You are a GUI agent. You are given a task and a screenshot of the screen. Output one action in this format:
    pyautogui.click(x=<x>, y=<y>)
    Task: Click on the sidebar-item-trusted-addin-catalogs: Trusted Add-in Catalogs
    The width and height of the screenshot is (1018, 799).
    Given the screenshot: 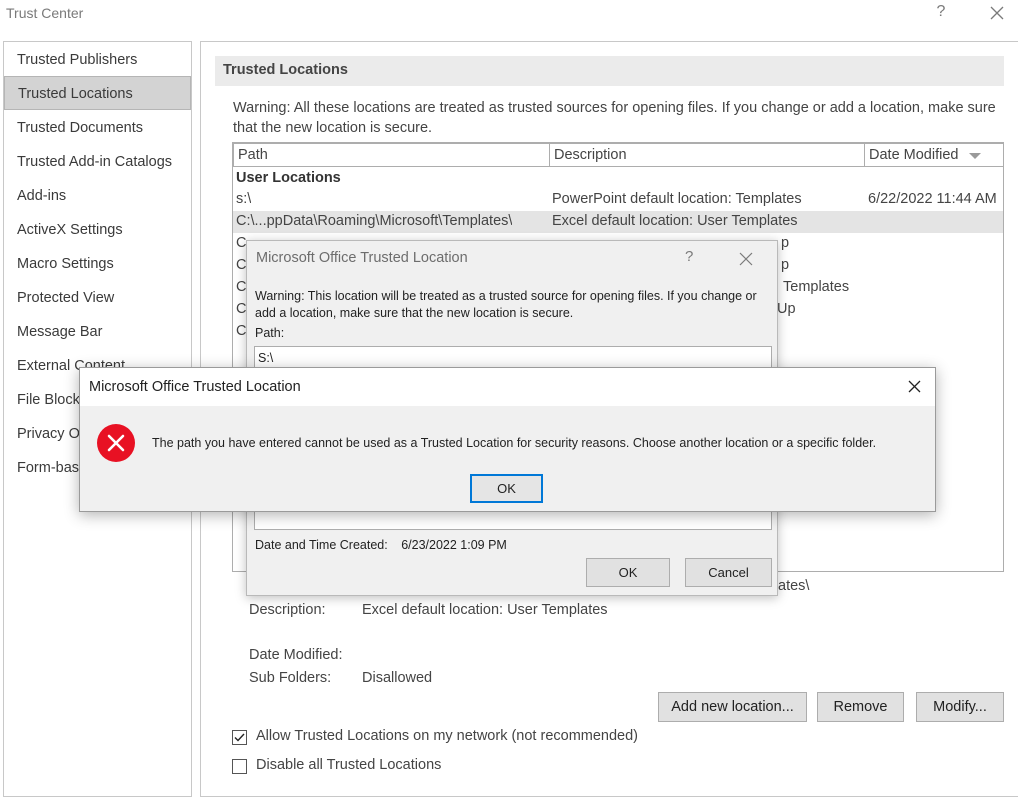 What is the action you would take?
    pyautogui.click(x=97, y=162)
    